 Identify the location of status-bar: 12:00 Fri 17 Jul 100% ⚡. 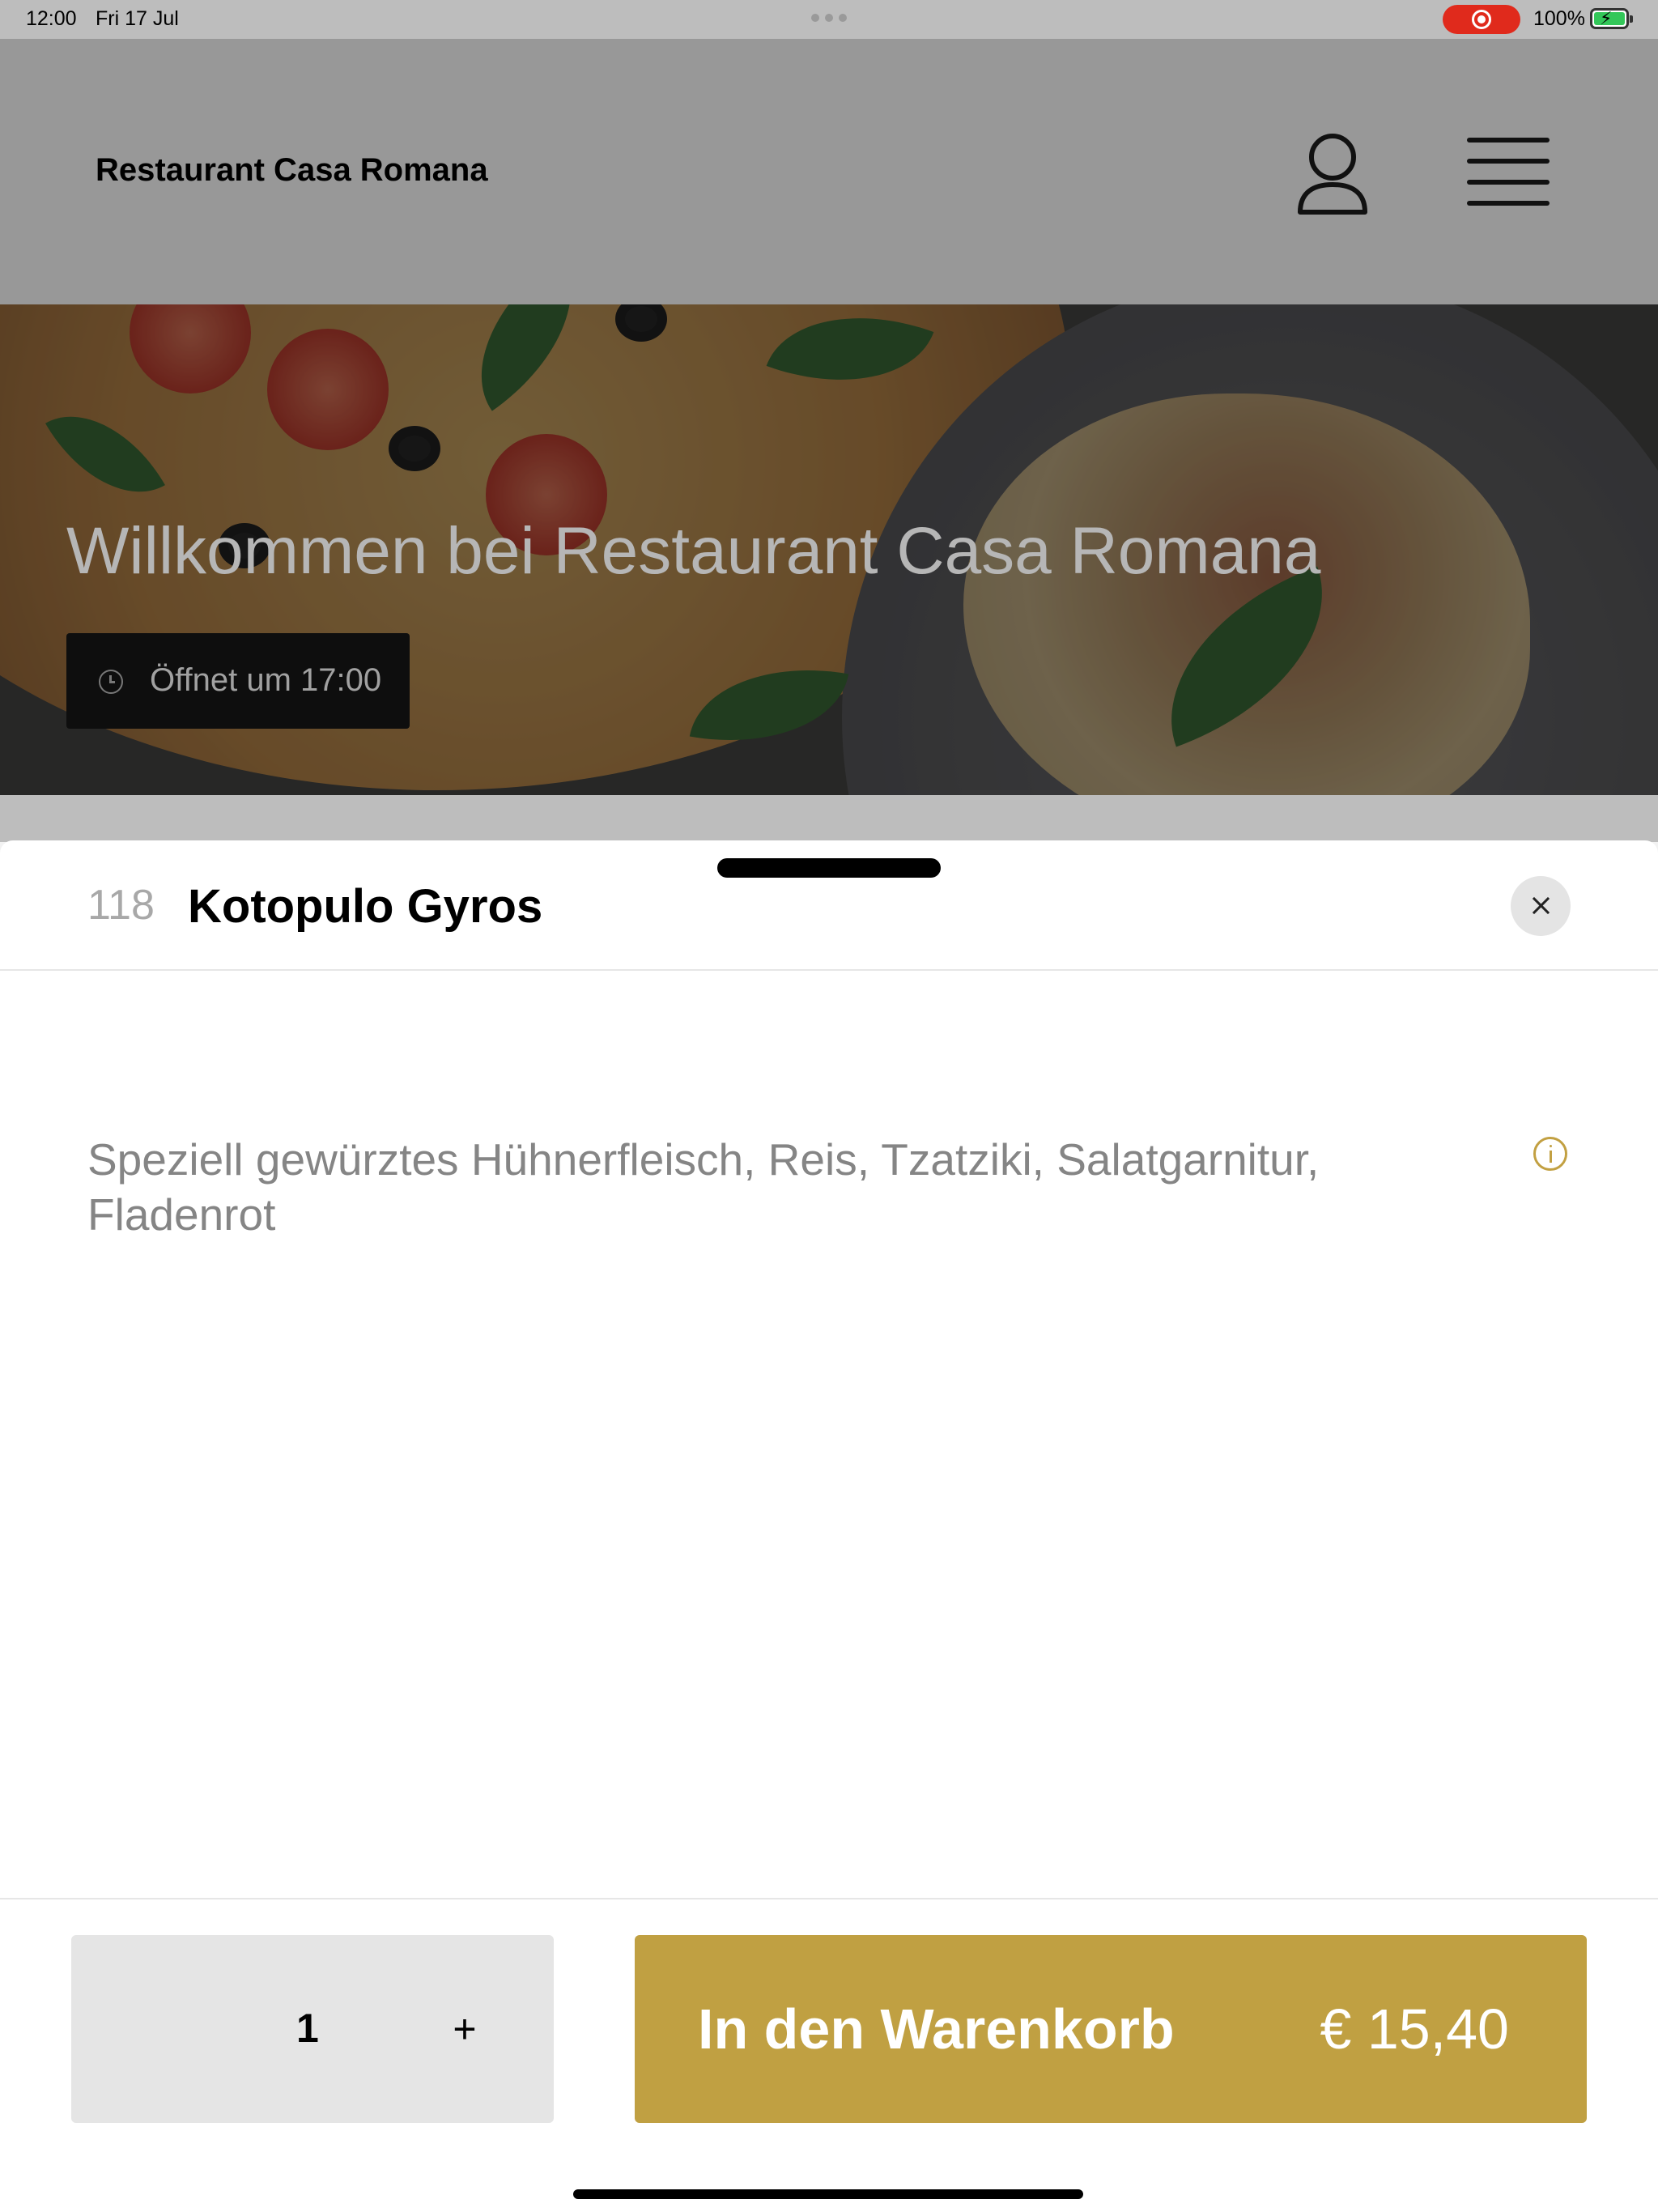
(829, 19).